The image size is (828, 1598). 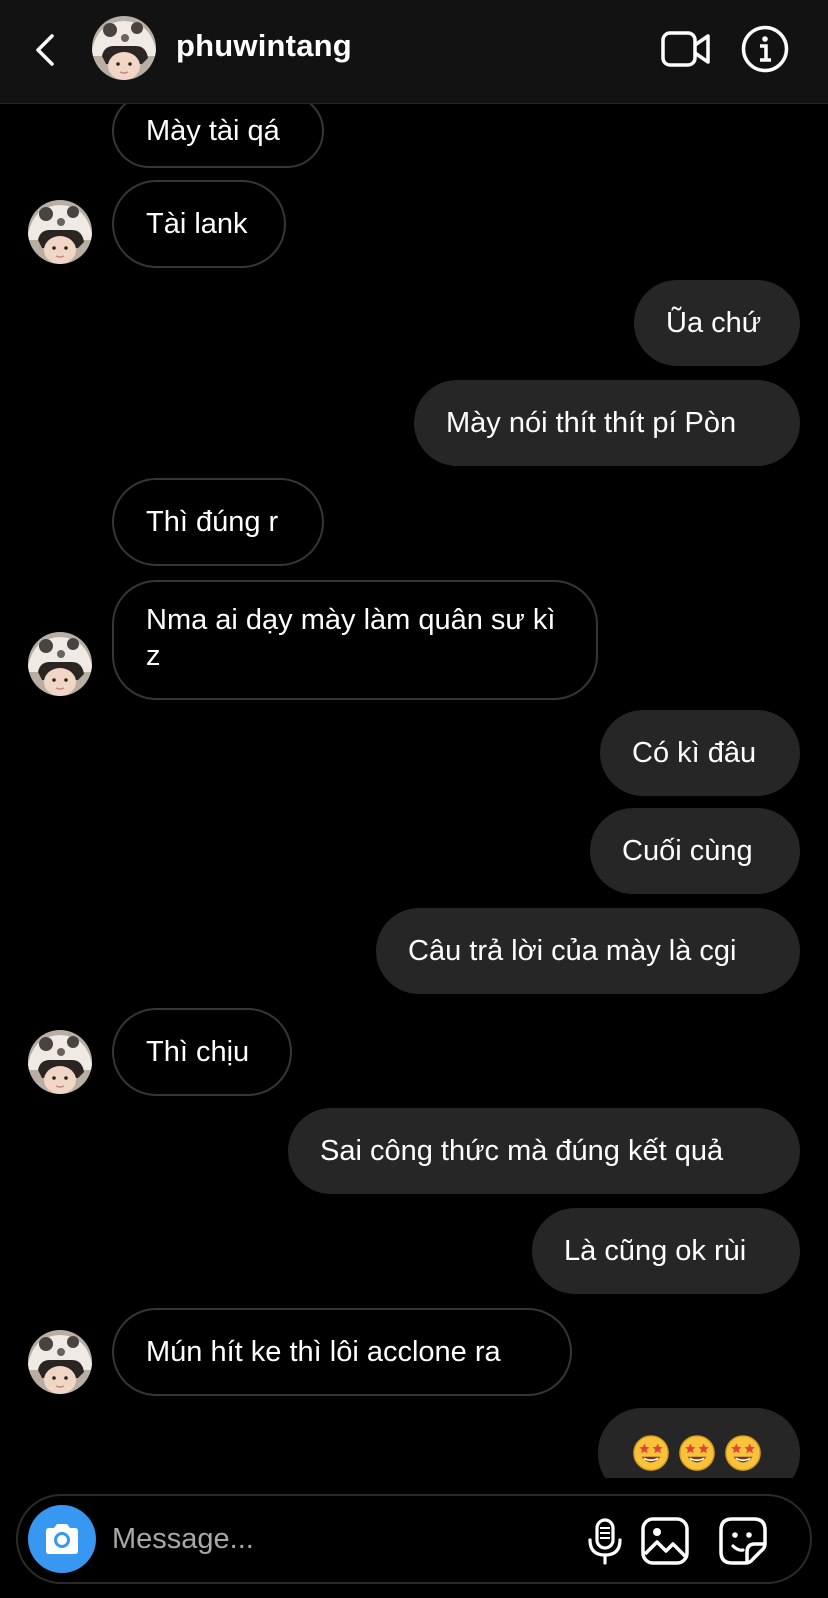 What do you see at coordinates (765, 49) in the screenshot?
I see `info-icon` at bounding box center [765, 49].